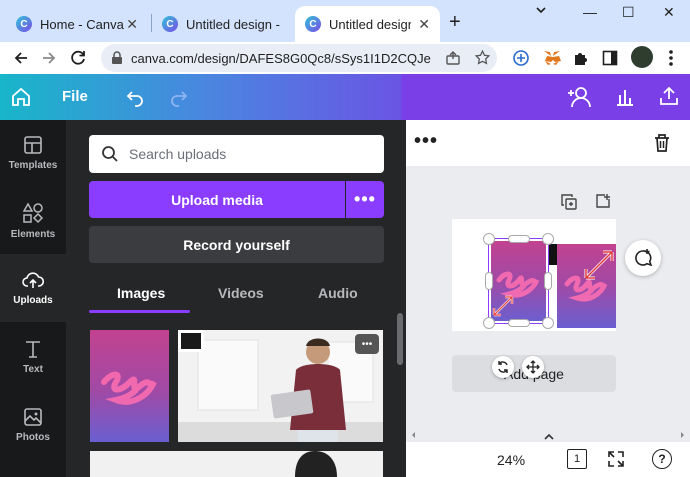  Describe the element at coordinates (453, 58) in the screenshot. I see `share-icon` at that location.